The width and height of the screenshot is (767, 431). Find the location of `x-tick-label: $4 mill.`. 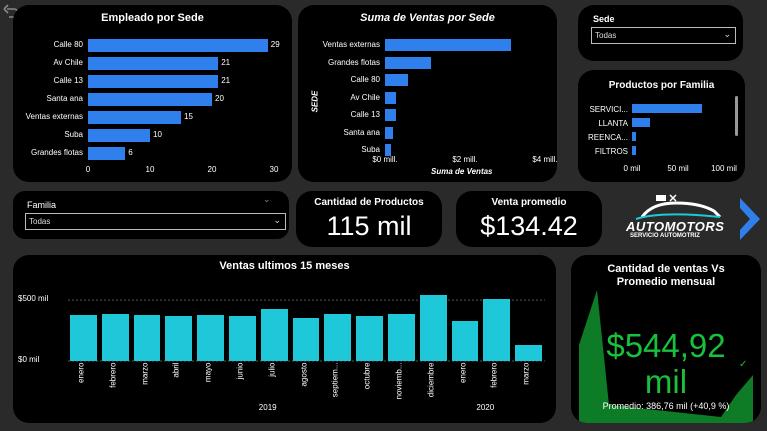

x-tick-label: $4 mill. is located at coordinates (544, 159).